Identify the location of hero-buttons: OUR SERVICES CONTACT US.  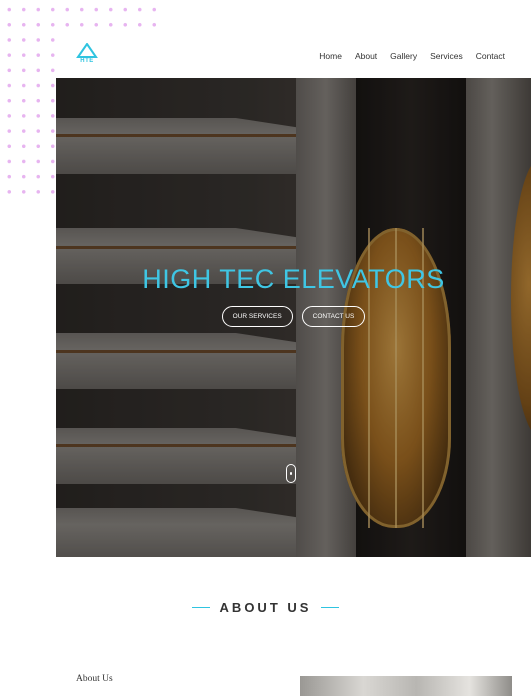
(293, 316).